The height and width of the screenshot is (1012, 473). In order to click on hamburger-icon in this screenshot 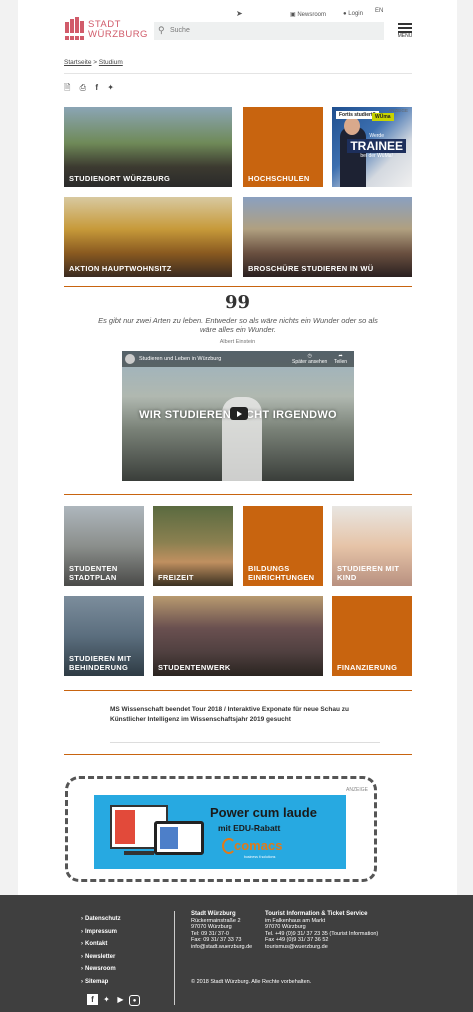, I will do `click(405, 28)`.